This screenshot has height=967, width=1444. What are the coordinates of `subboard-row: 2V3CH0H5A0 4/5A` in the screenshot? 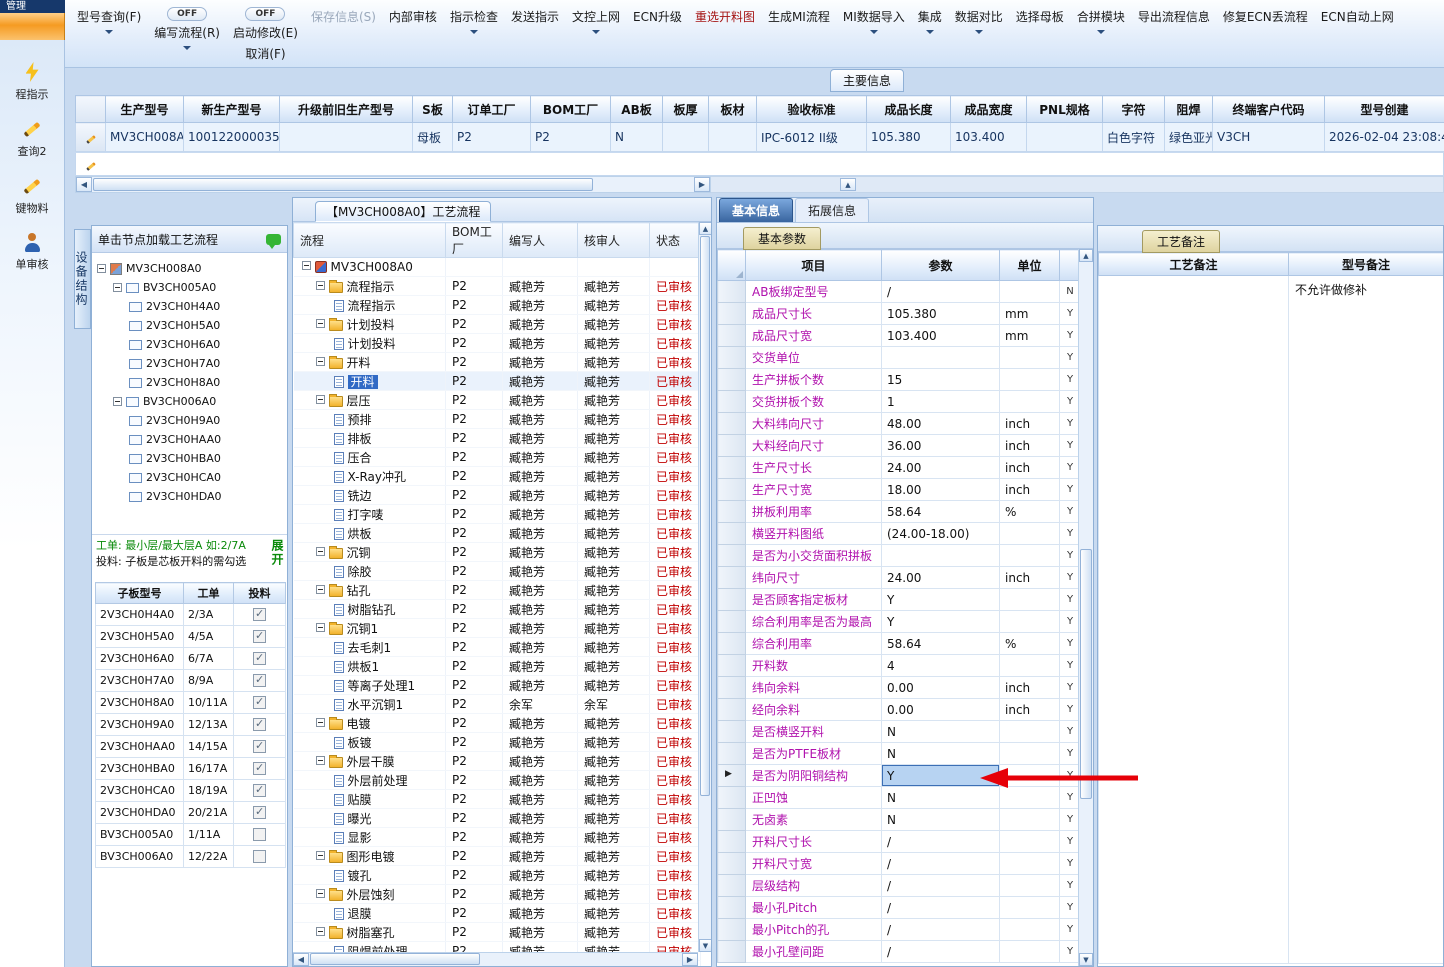 It's located at (190, 636).